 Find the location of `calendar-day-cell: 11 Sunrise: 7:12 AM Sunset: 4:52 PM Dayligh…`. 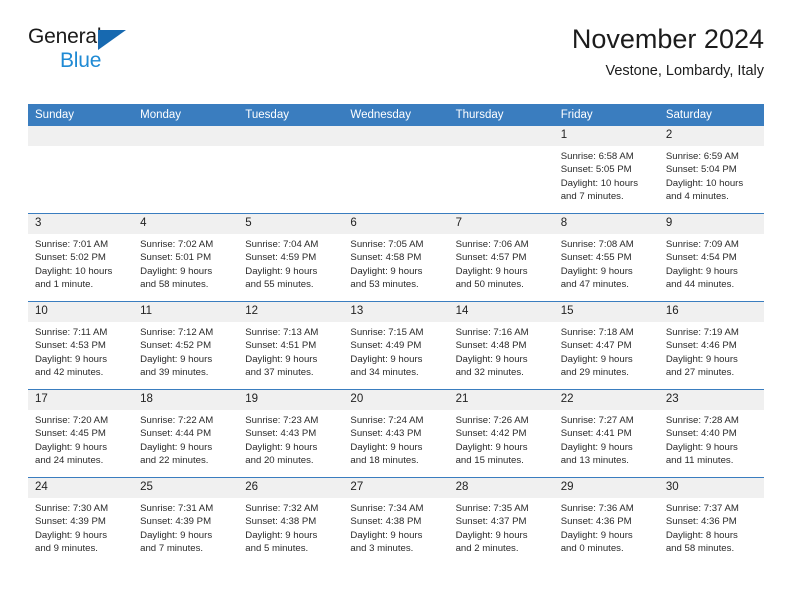

calendar-day-cell: 11 Sunrise: 7:12 AM Sunset: 4:52 PM Dayligh… is located at coordinates (186, 345).